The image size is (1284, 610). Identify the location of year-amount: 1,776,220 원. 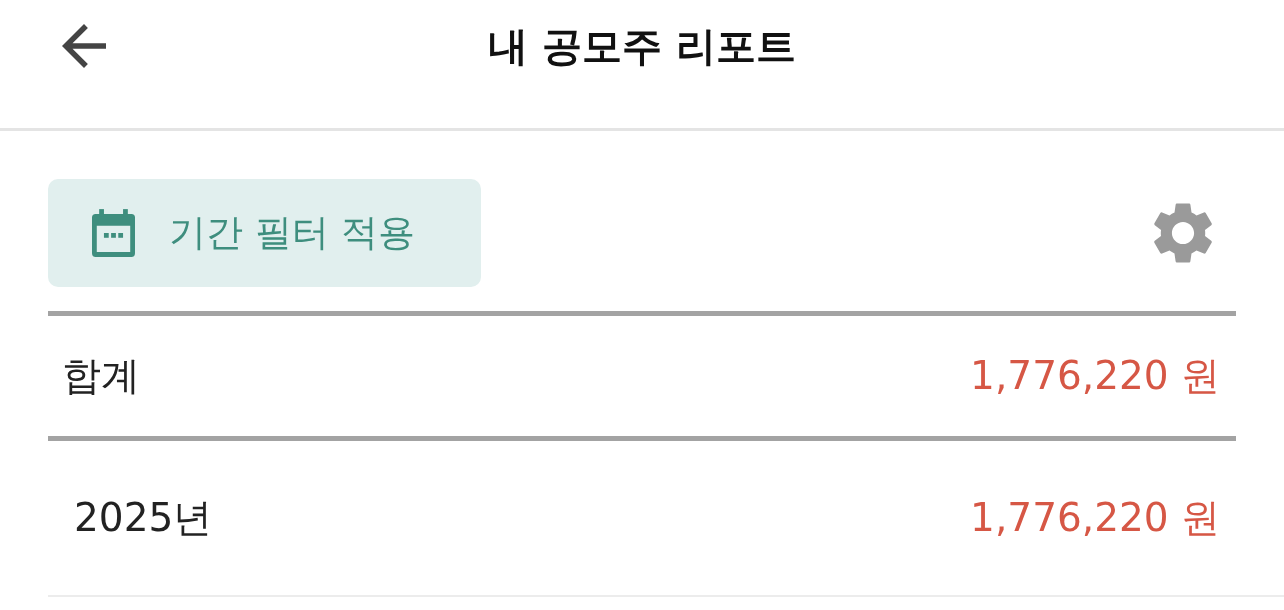
(1095, 518).